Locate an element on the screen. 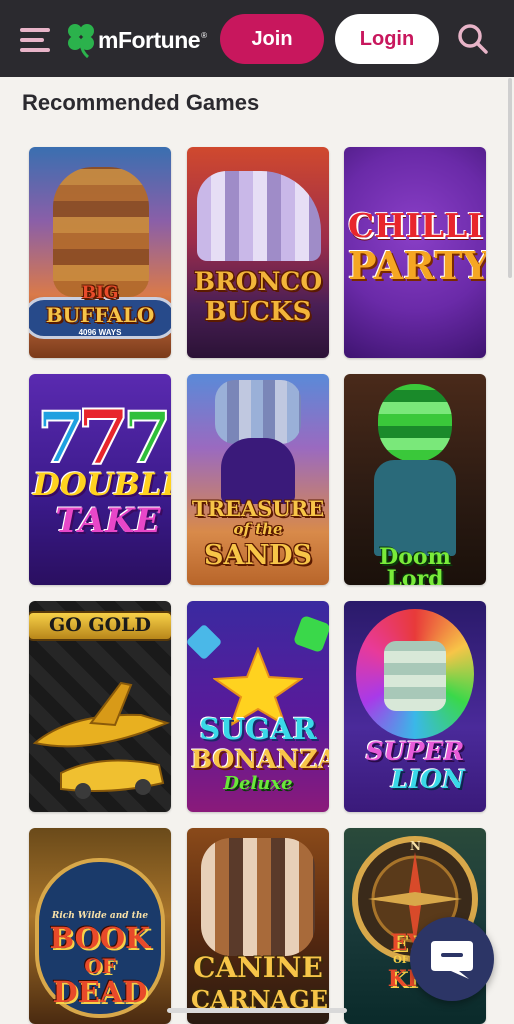 This screenshot has width=514, height=1024. game-tile-chilli-party: CHILLI PARTY is located at coordinates (415, 252).